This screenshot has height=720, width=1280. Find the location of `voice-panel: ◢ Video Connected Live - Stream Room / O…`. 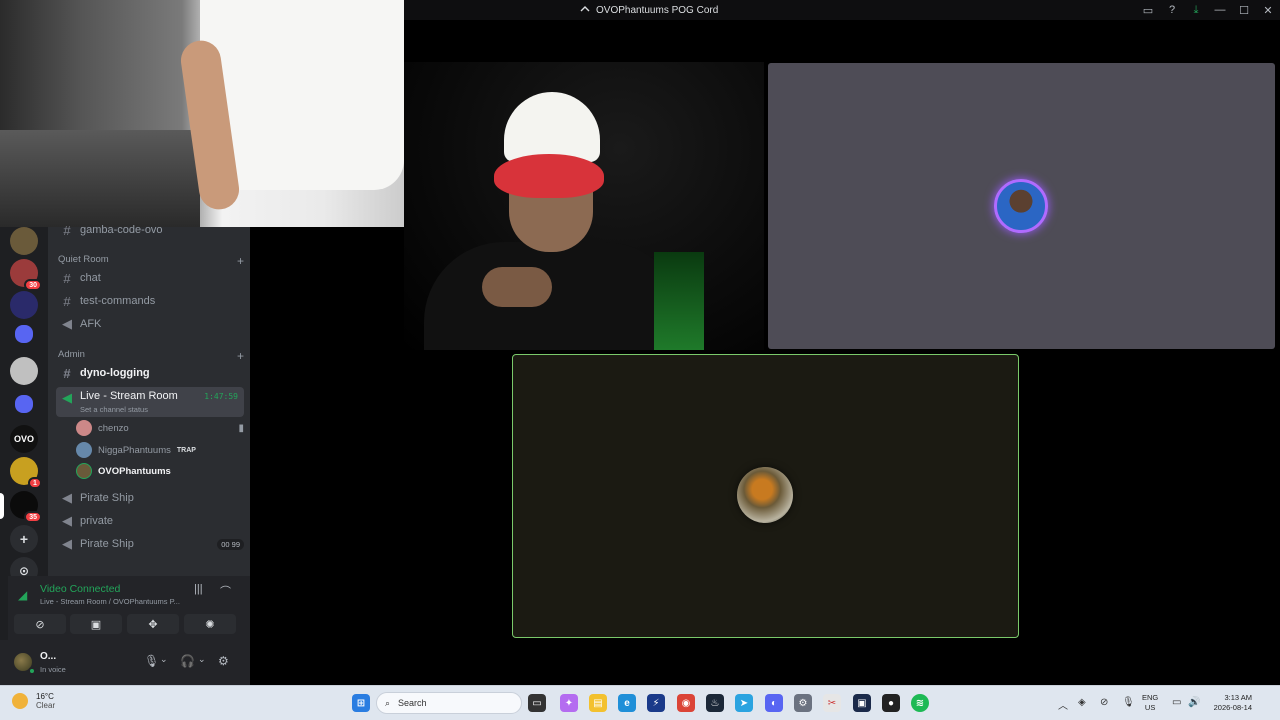

voice-panel: ◢ Video Connected Live - Stream Room / O… is located at coordinates (129, 608).